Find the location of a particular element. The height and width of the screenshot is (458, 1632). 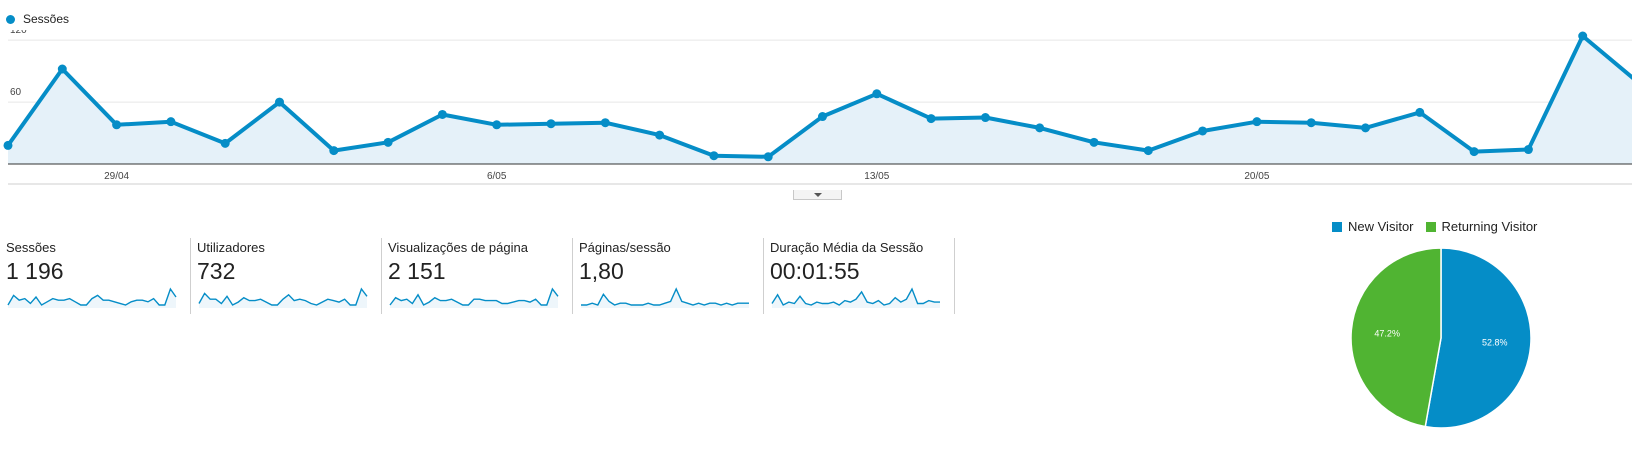

chart-legend: Sessões is located at coordinates (37, 19).